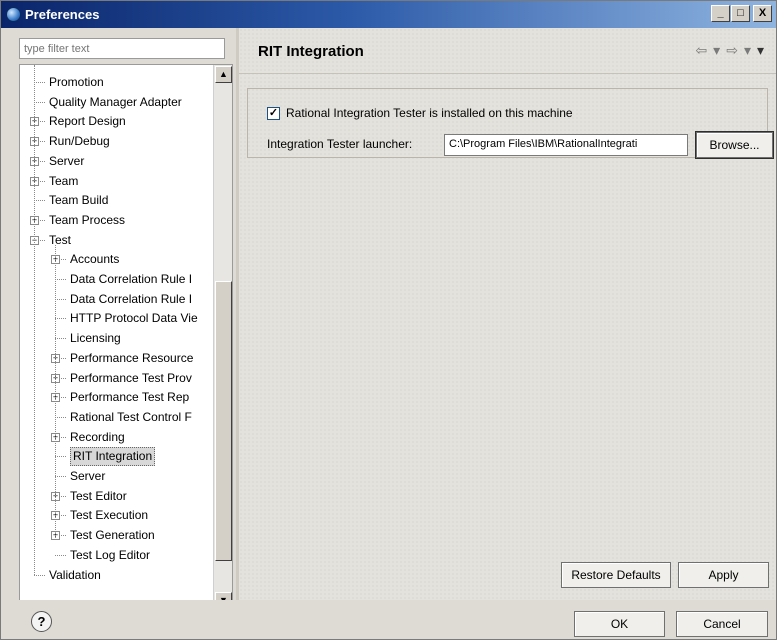 This screenshot has height=640, width=777. Describe the element at coordinates (113, 457) in the screenshot. I see `tree-item-label: RIT Integration` at that location.